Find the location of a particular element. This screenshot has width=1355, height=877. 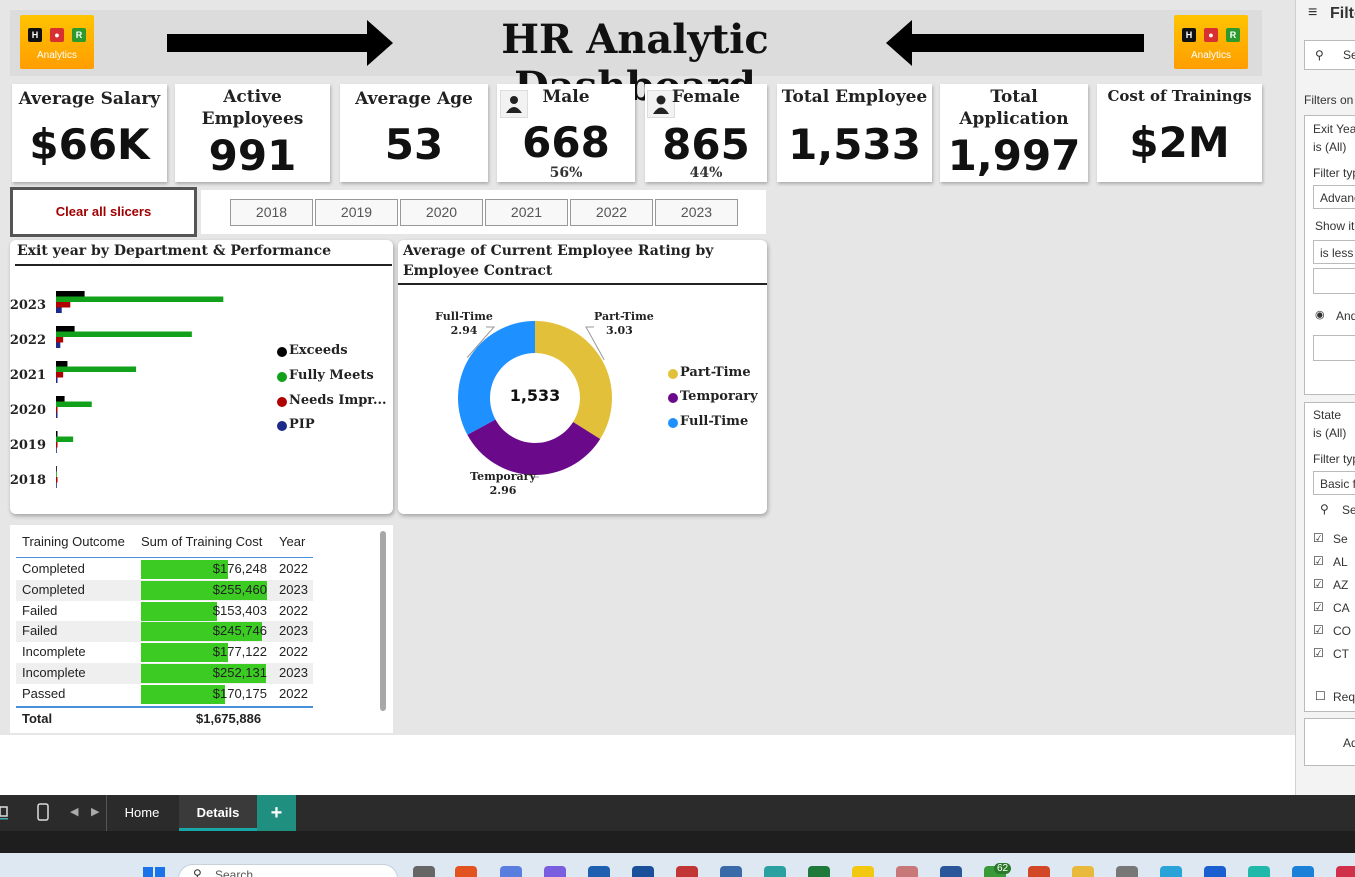

cell-training-cost: $252,131 is located at coordinates (239, 672).